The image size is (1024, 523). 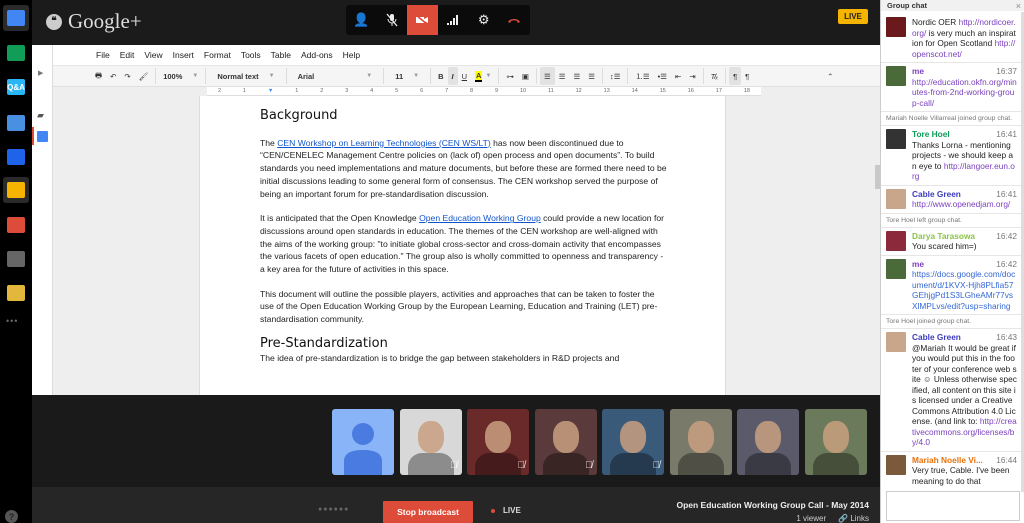 What do you see at coordinates (547, 76) in the screenshot?
I see `align-left-icon: ☰` at bounding box center [547, 76].